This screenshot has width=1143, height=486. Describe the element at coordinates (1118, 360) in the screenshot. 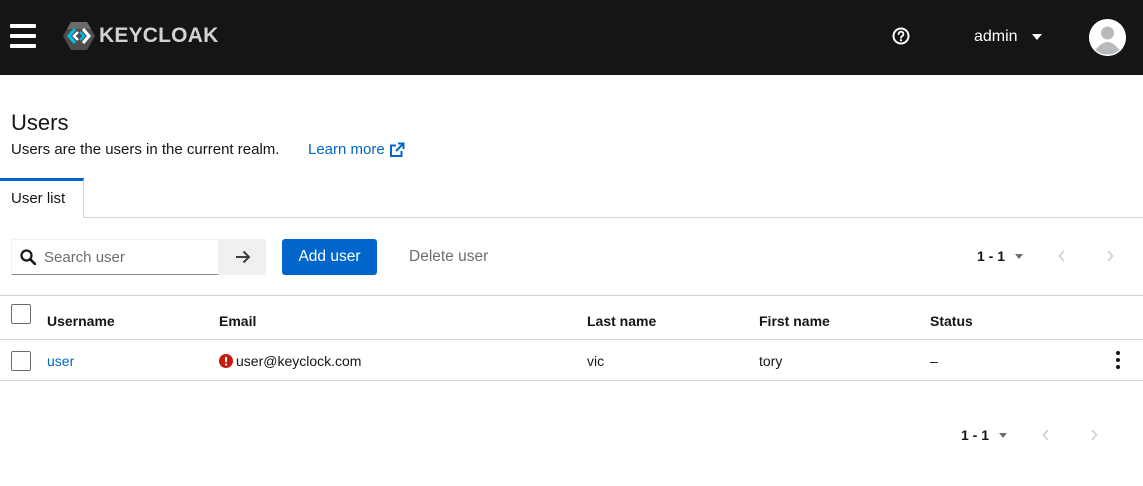

I see `kebab-icon` at that location.